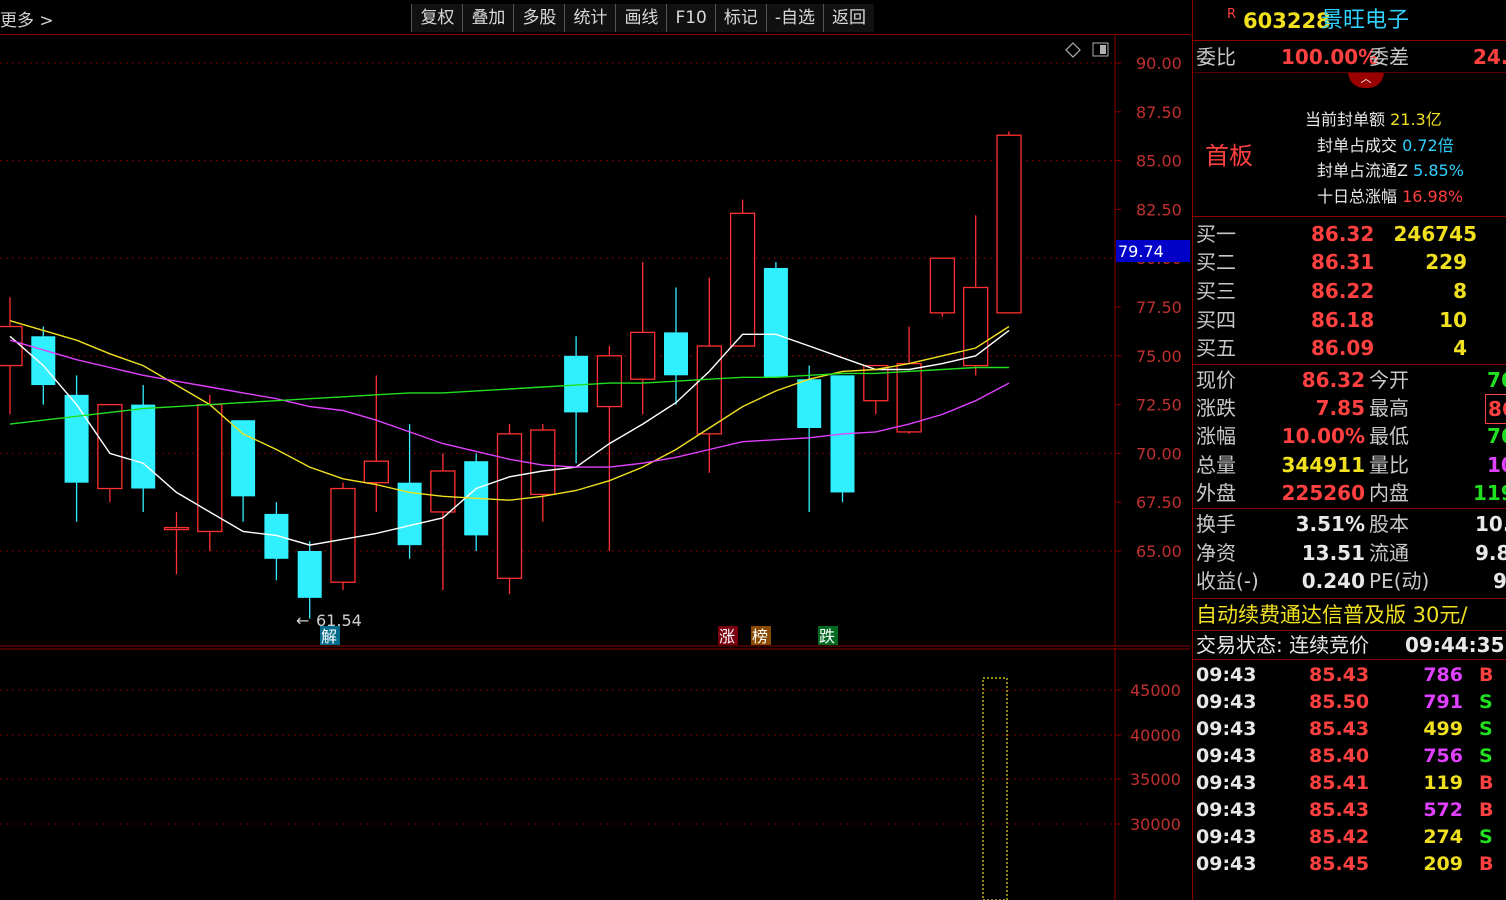 The width and height of the screenshot is (1506, 900). What do you see at coordinates (1351, 581) in the screenshot?
I see `fundamental-row: 收益(-) 0.240 PE(动) 9` at bounding box center [1351, 581].